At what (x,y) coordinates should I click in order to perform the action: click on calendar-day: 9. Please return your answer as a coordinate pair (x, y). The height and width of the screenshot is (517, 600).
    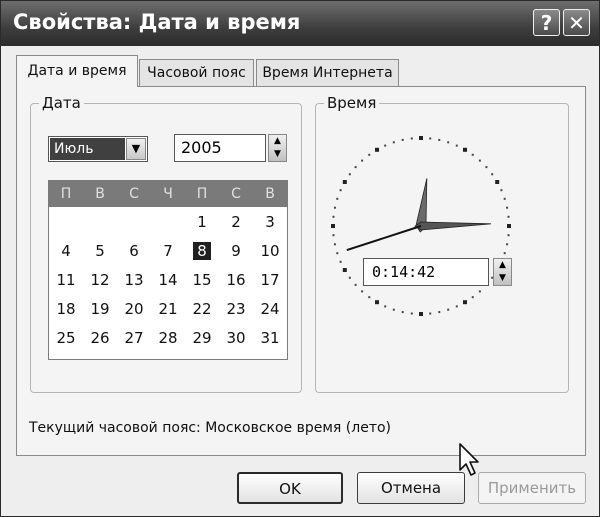
    Looking at the image, I should click on (236, 251).